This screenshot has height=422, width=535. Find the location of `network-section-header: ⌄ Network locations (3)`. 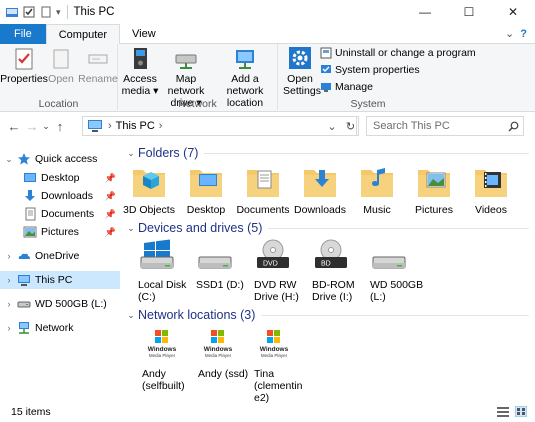

network-section-header: ⌄ Network locations (3) is located at coordinates (326, 315).